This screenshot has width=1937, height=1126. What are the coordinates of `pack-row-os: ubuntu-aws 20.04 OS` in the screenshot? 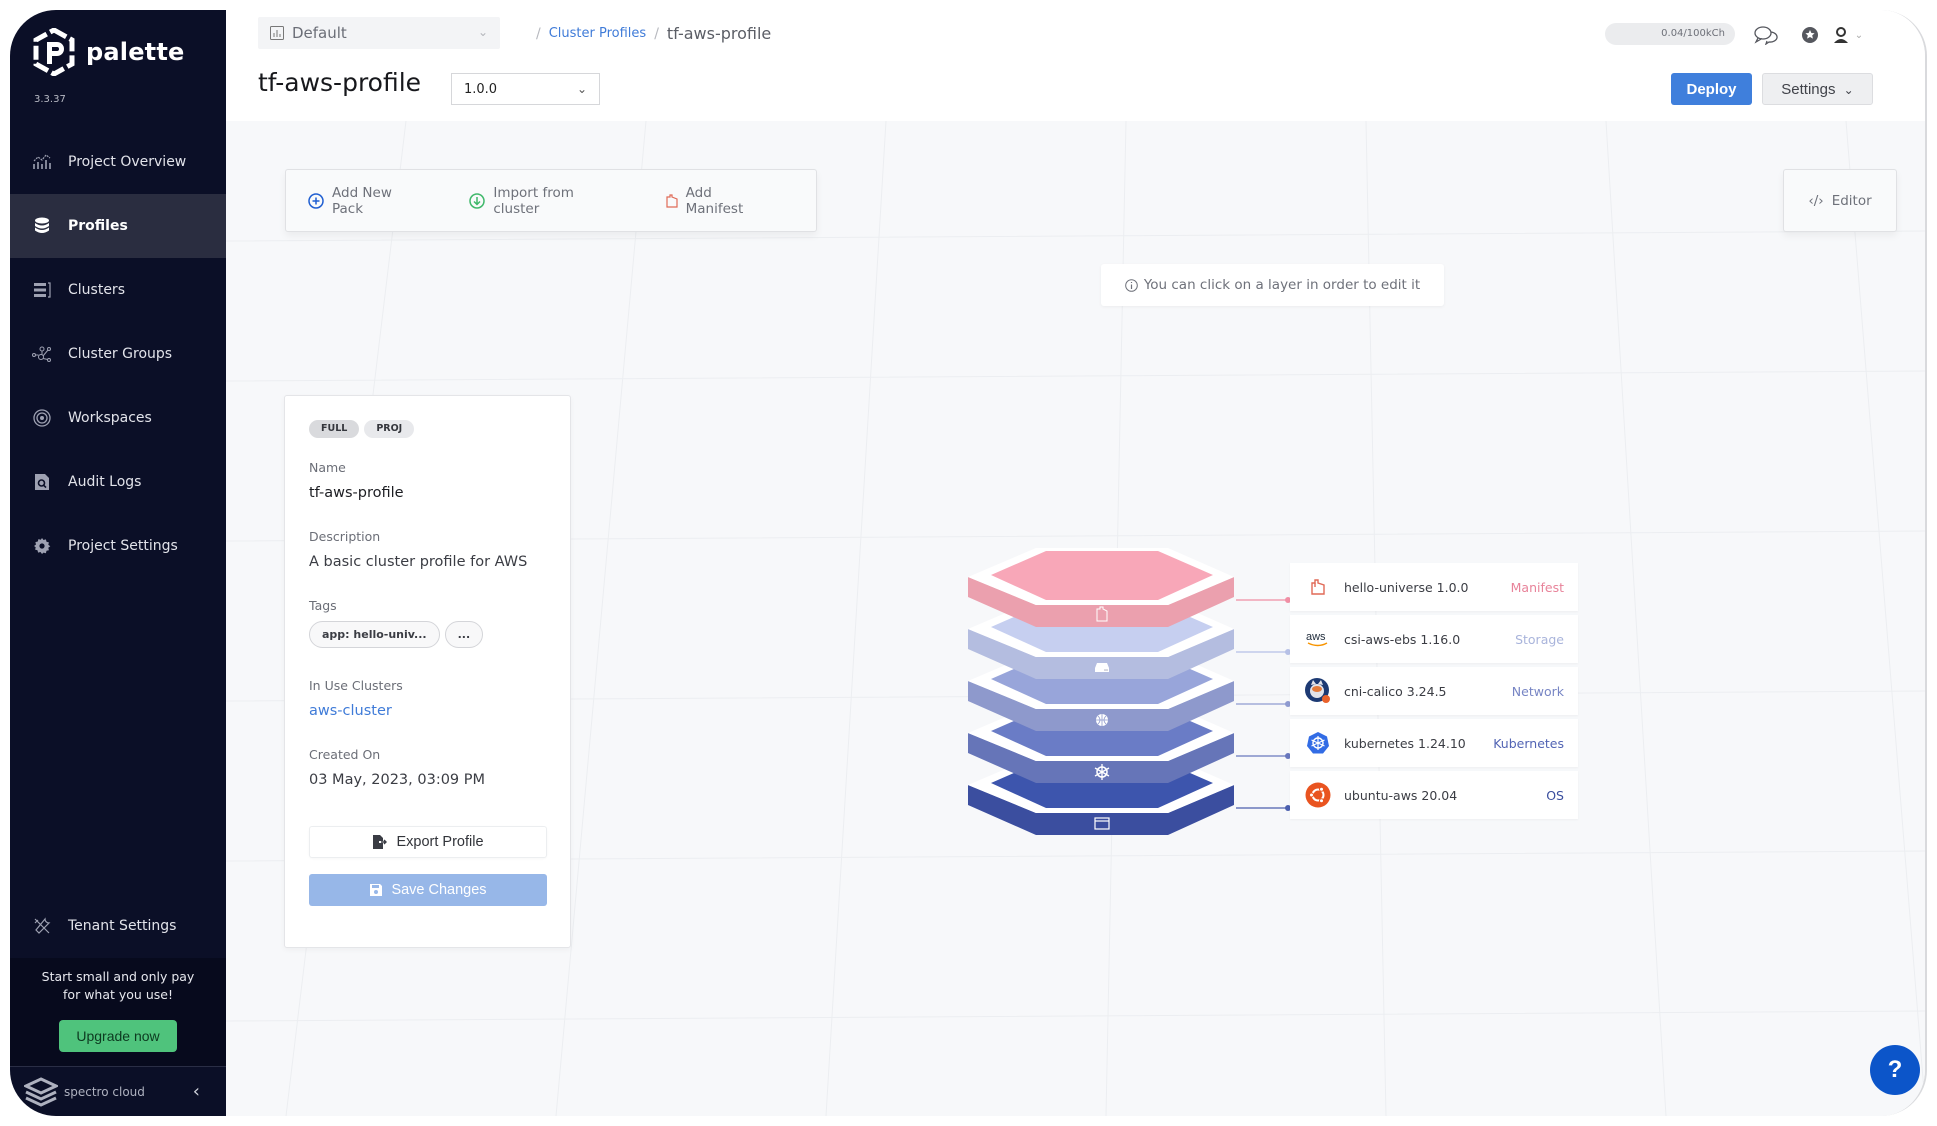 It's located at (1434, 795).